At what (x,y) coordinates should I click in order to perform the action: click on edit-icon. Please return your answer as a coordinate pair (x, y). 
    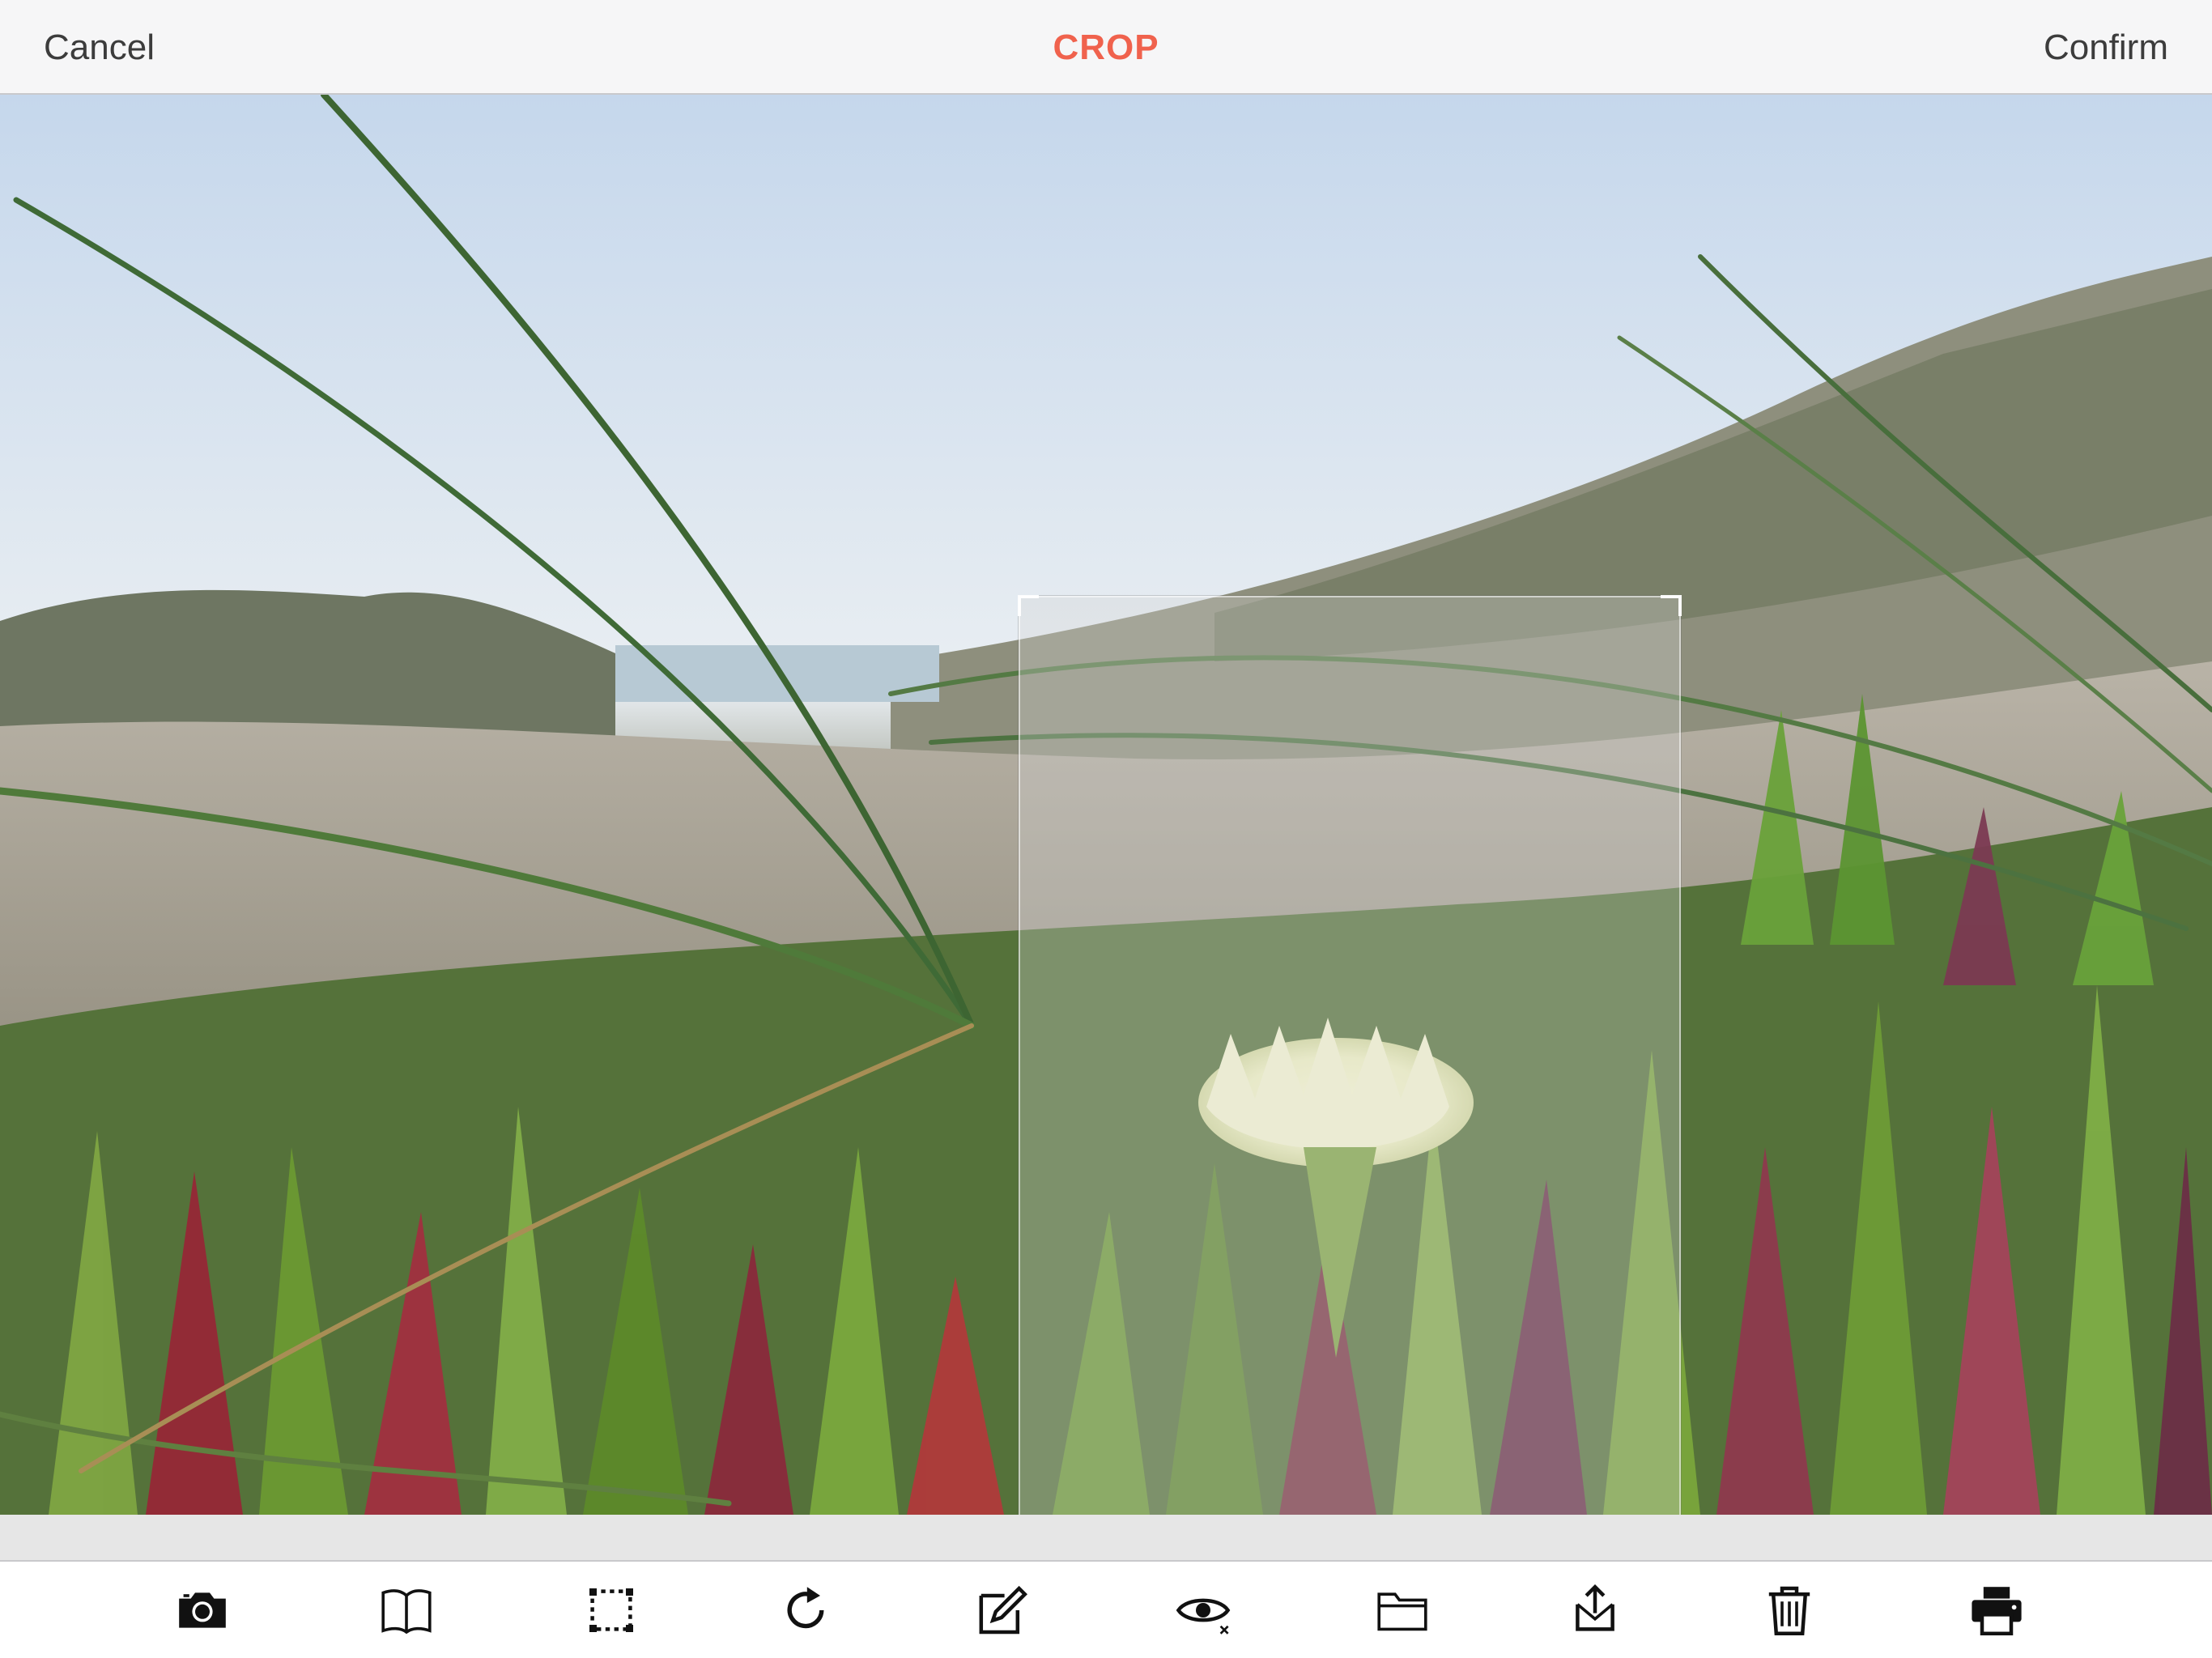
    Looking at the image, I should click on (1003, 1610).